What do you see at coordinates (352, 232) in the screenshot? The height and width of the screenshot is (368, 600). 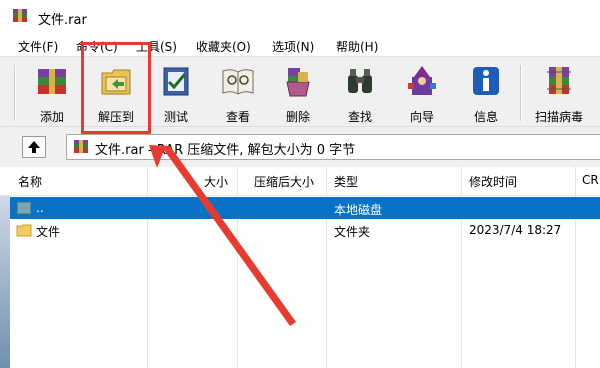 I see `item-type: 文件夹` at bounding box center [352, 232].